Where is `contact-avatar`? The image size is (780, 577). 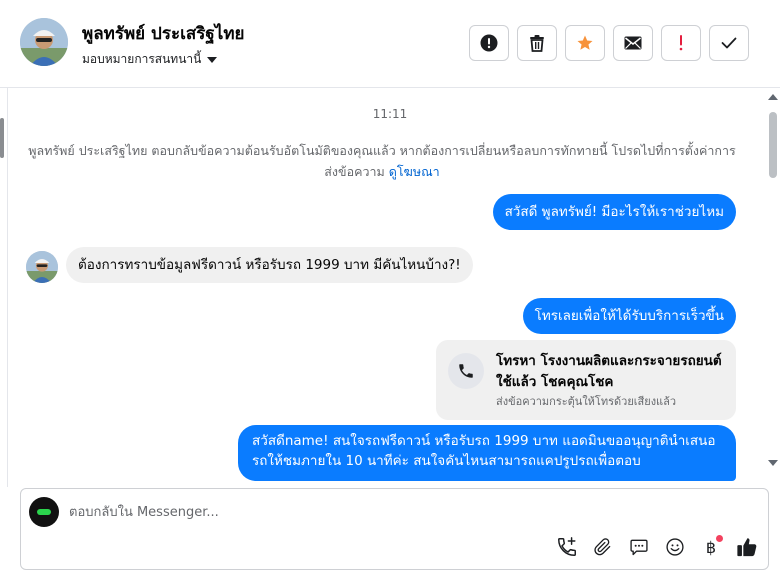 contact-avatar is located at coordinates (44, 42).